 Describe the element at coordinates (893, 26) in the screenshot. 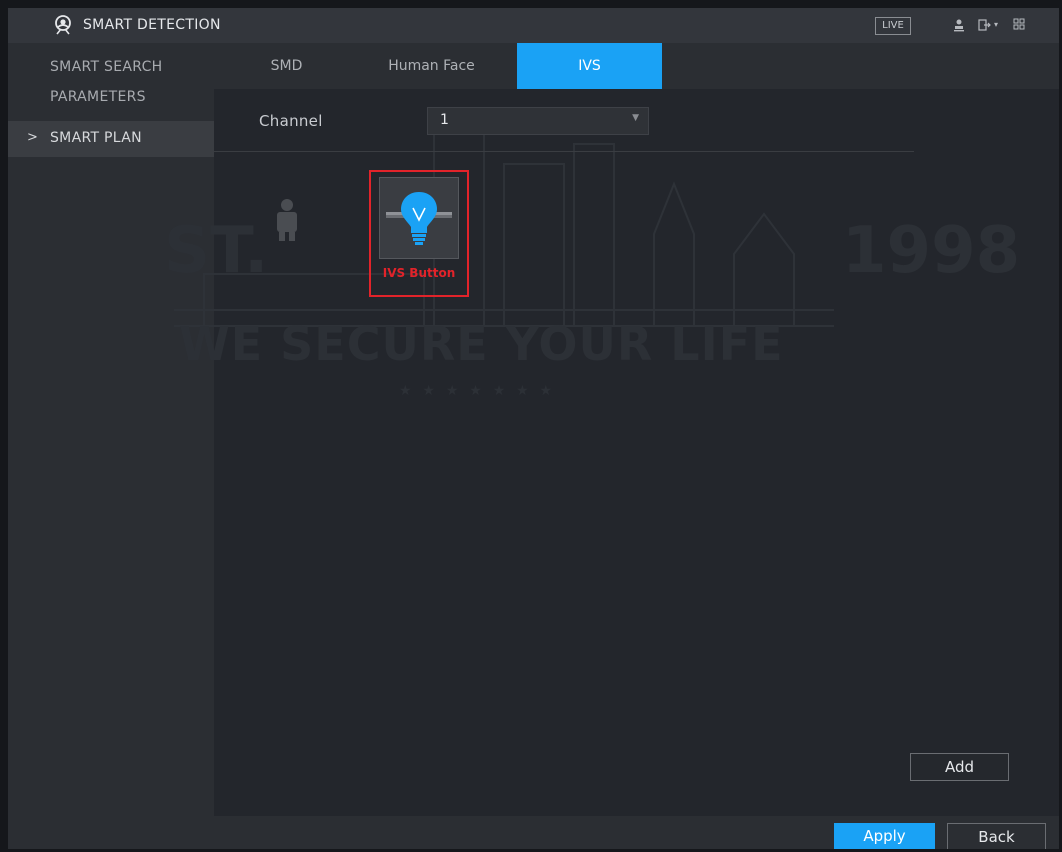

I see `live-button: LIVE` at that location.